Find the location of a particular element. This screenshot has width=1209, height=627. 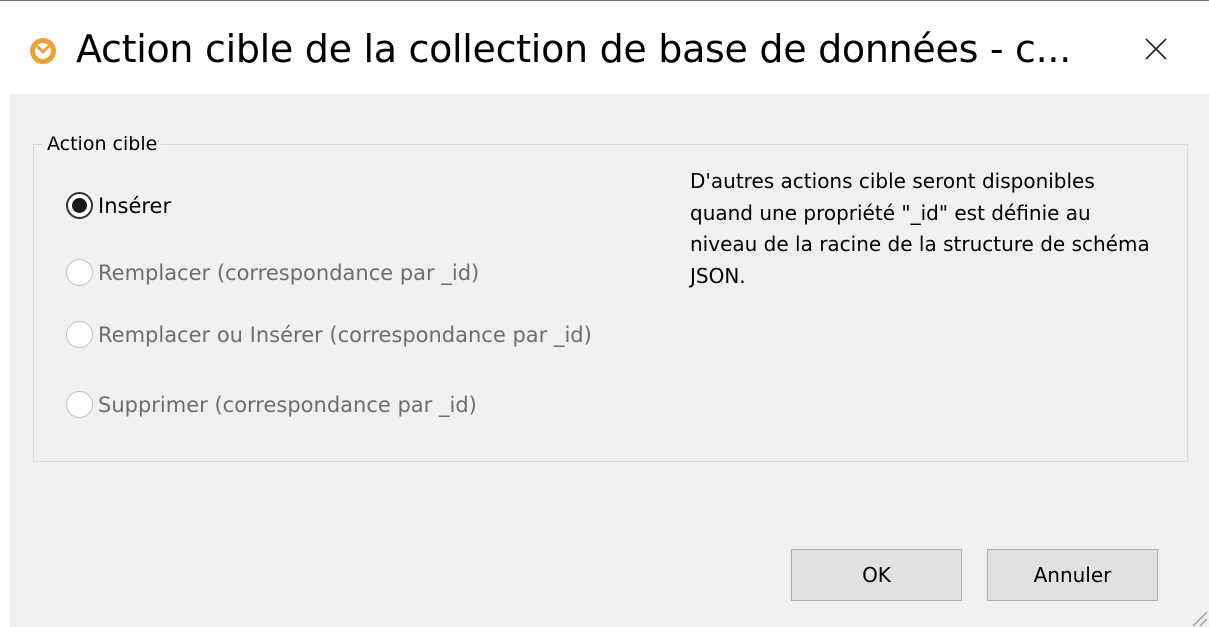

radio-button-checked is located at coordinates (79, 205).